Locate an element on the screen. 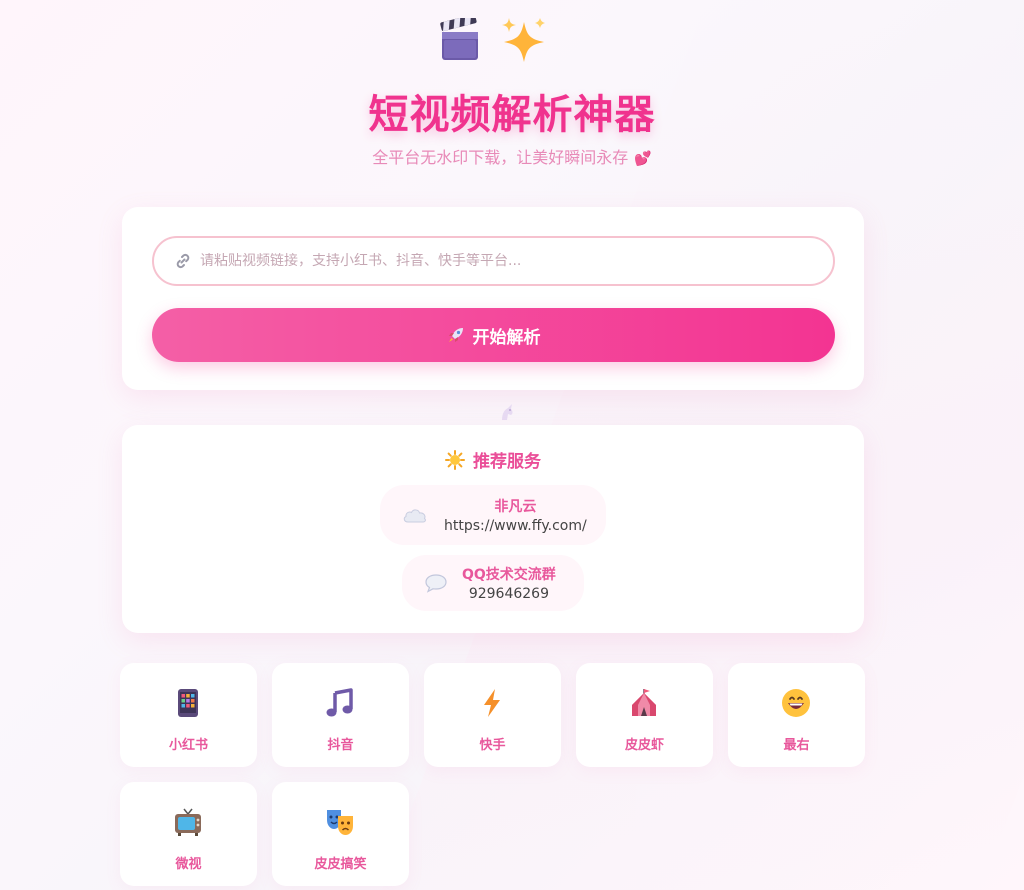  platform-douyin: 抖音 is located at coordinates (340, 715).